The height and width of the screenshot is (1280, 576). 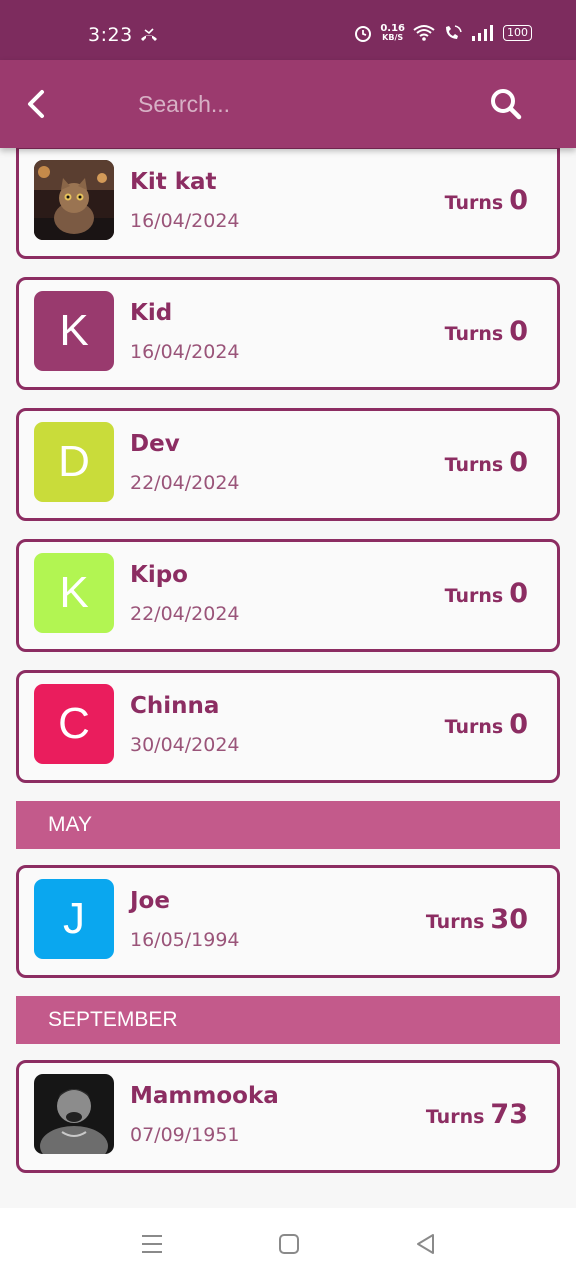 I want to click on battery-indicator: 100, so click(x=517, y=33).